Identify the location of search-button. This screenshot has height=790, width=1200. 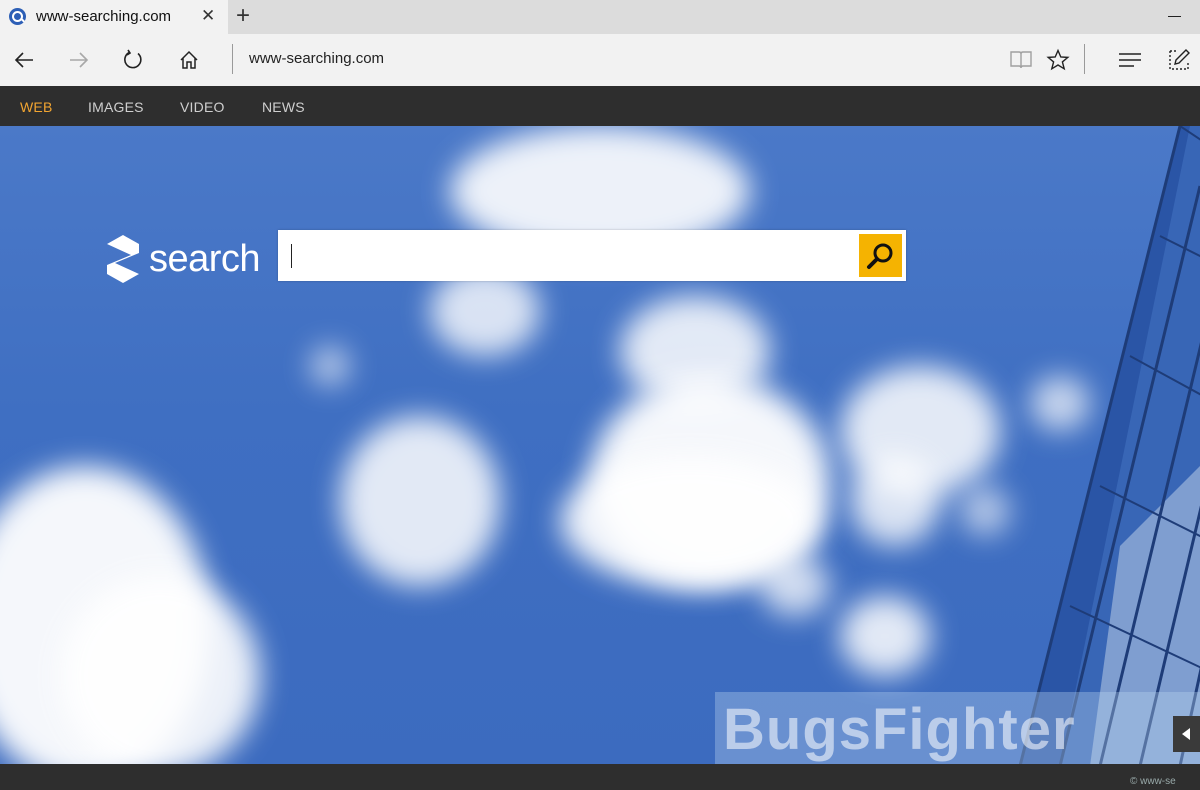
(880, 255).